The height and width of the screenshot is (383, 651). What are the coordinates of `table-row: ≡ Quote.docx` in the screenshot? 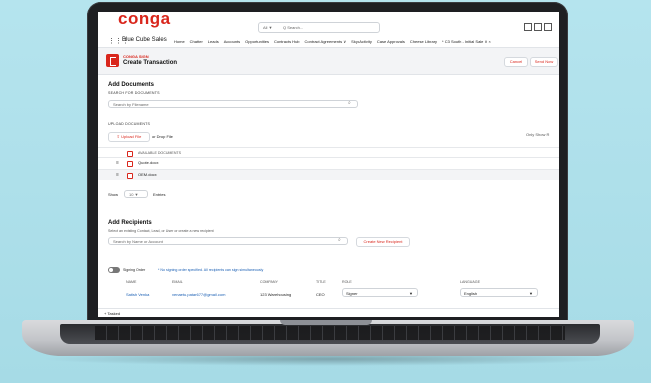 It's located at (328, 162).